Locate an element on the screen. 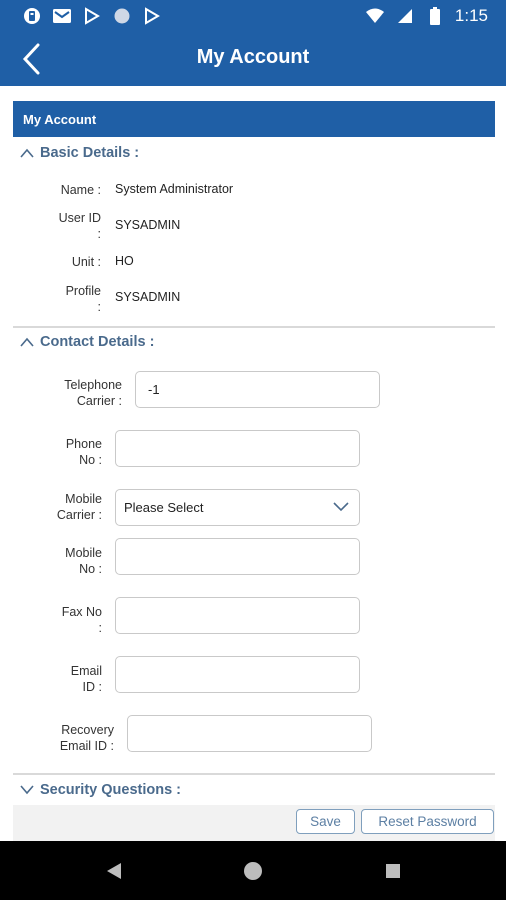 The height and width of the screenshot is (900, 506). mobile-no-input is located at coordinates (237, 556).